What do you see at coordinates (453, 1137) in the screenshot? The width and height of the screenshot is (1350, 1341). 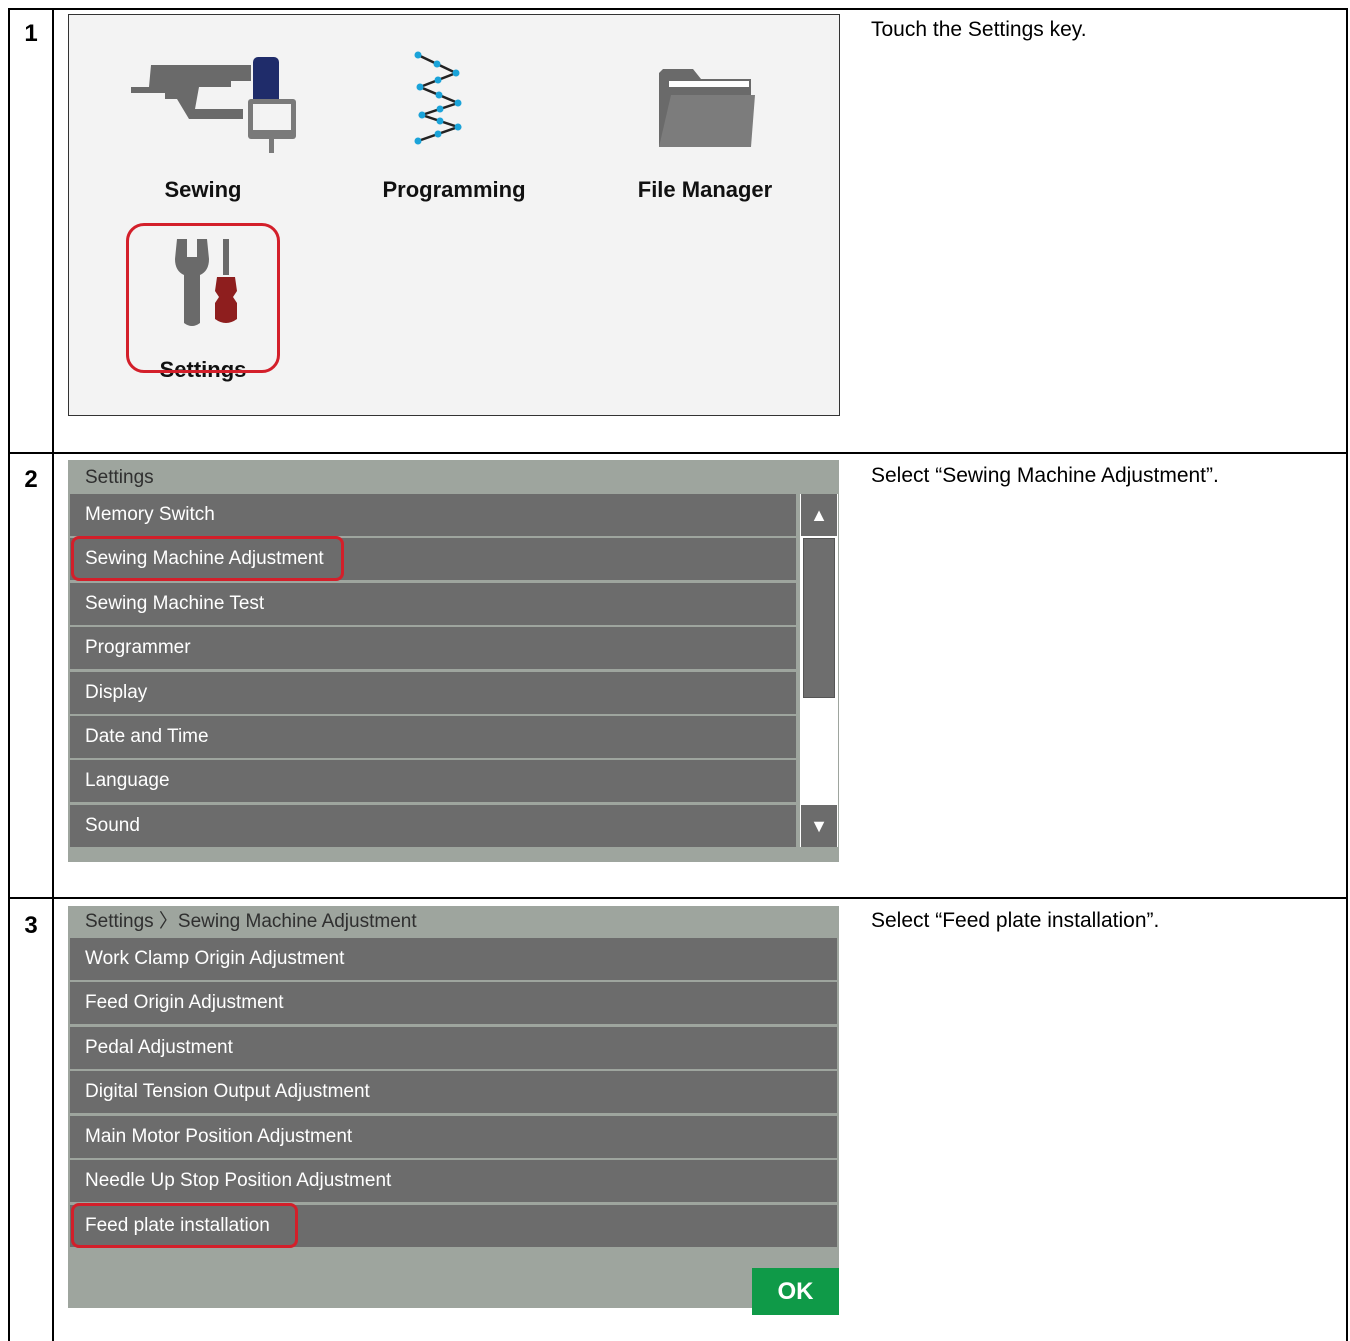 I see `list-item-main-motor-position: Main Motor Position Adjustment` at bounding box center [453, 1137].